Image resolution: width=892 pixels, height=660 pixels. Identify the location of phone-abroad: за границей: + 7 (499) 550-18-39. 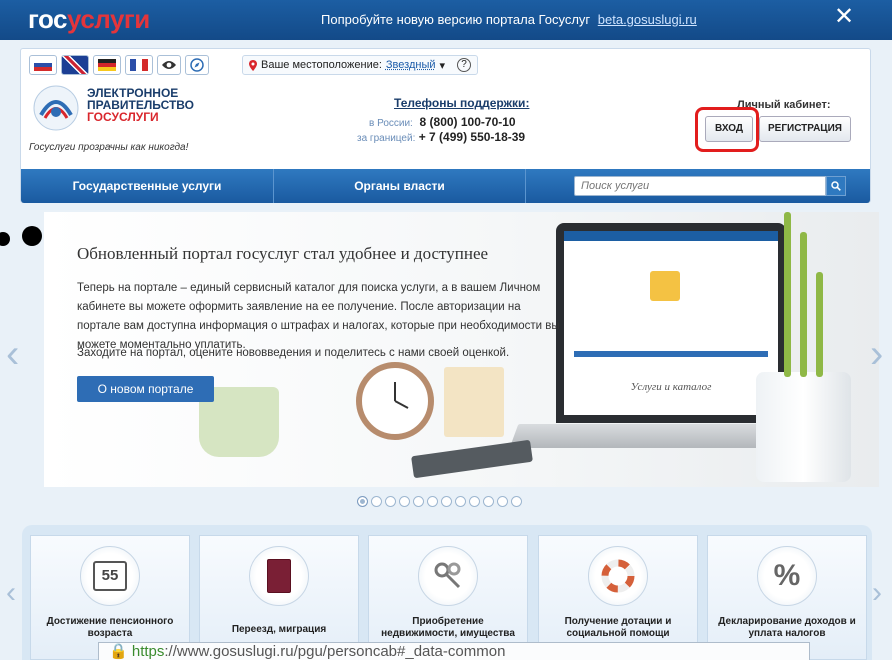
(441, 137).